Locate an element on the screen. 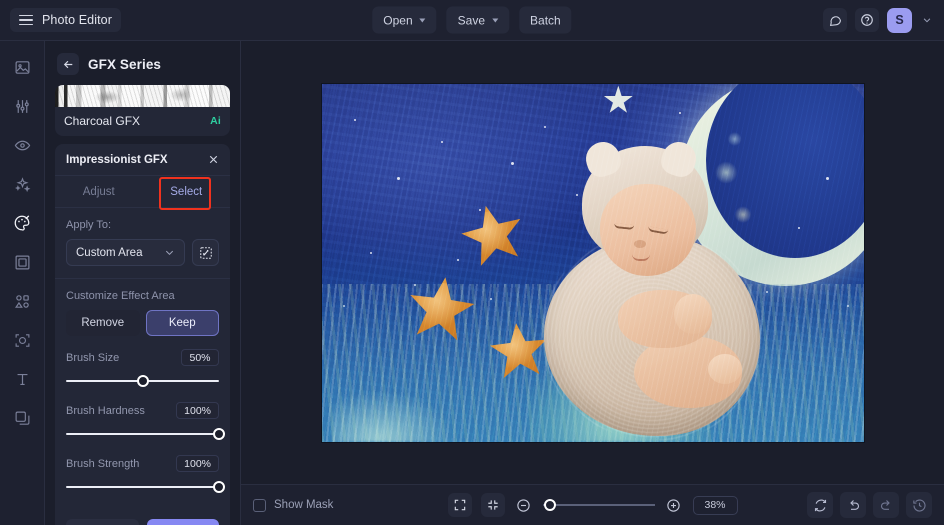 The width and height of the screenshot is (944, 525). brush-size-label: Brush Size is located at coordinates (93, 357).